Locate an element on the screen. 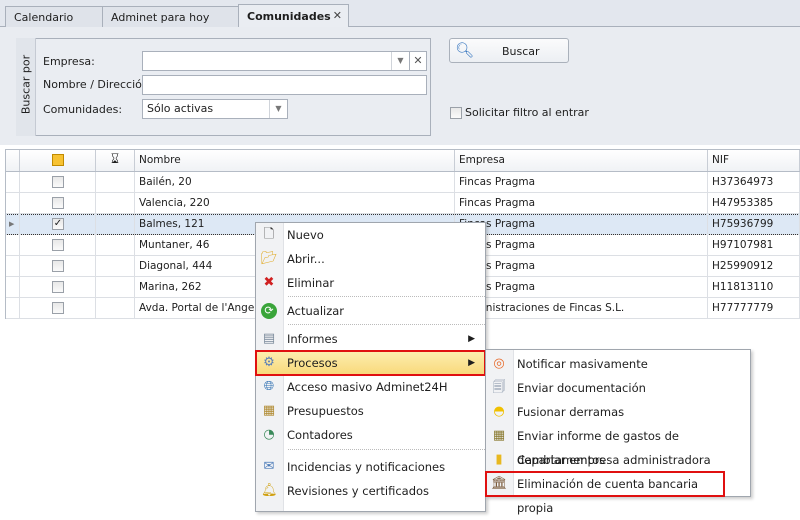 The width and height of the screenshot is (800, 520). solicitar-filtro-checkbox is located at coordinates (456, 113).